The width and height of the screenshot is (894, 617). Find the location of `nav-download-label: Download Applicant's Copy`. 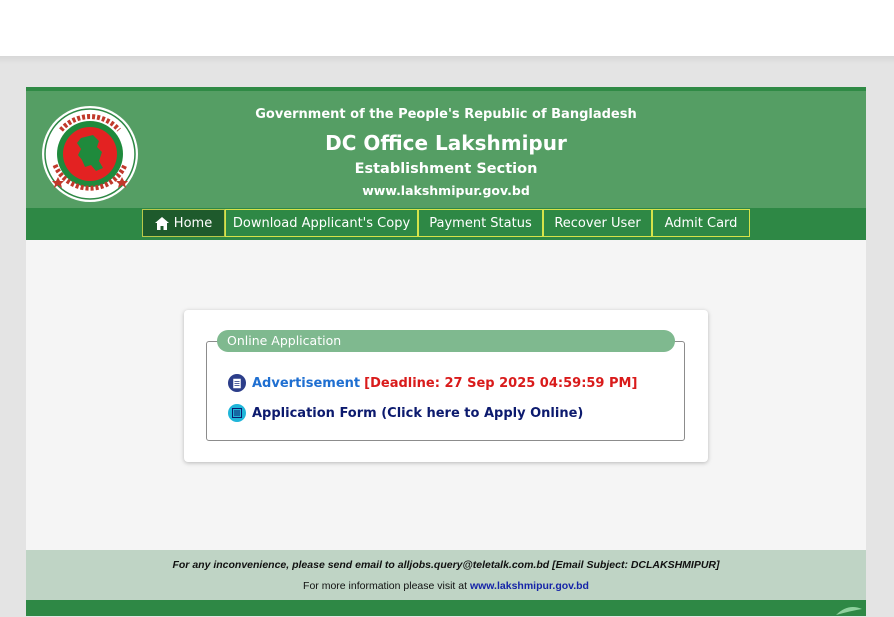

nav-download-label: Download Applicant's Copy is located at coordinates (321, 223).